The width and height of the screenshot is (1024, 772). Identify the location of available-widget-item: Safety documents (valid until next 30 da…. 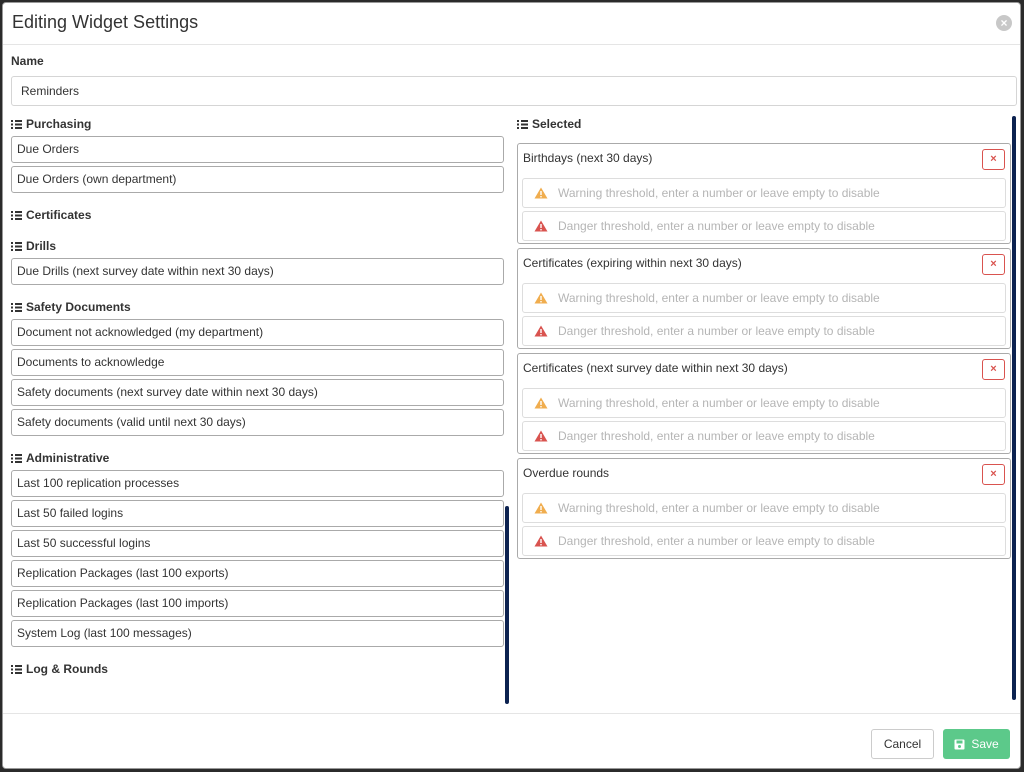
(257, 422).